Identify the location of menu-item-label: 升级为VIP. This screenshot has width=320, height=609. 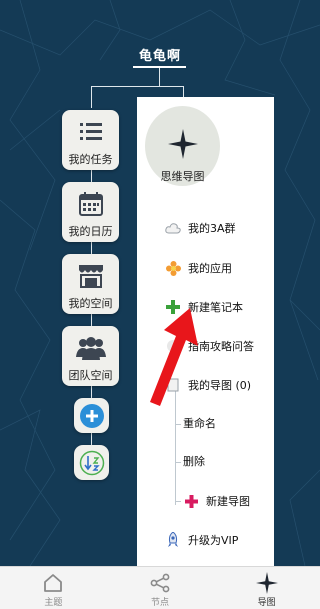
(213, 540).